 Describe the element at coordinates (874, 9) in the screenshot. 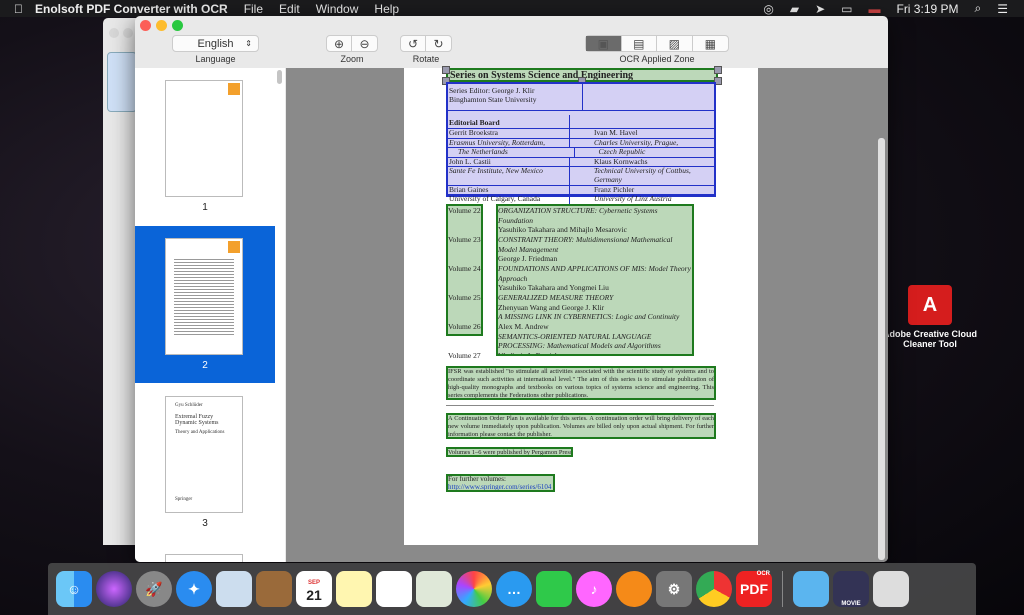

I see `flag-icon: ▬` at that location.